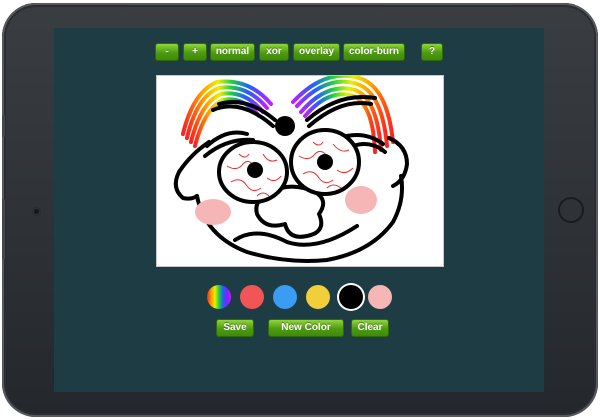 This screenshot has height=420, width=600. I want to click on swatch-red, so click(252, 297).